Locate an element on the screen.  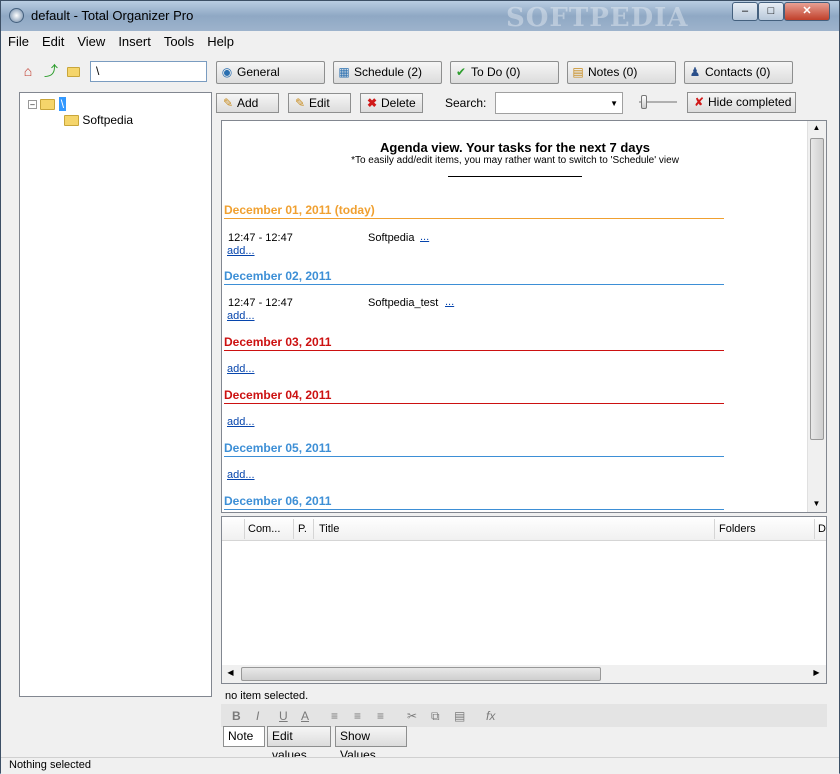
notes-button: ▤ Notes (0) is located at coordinates (621, 72).